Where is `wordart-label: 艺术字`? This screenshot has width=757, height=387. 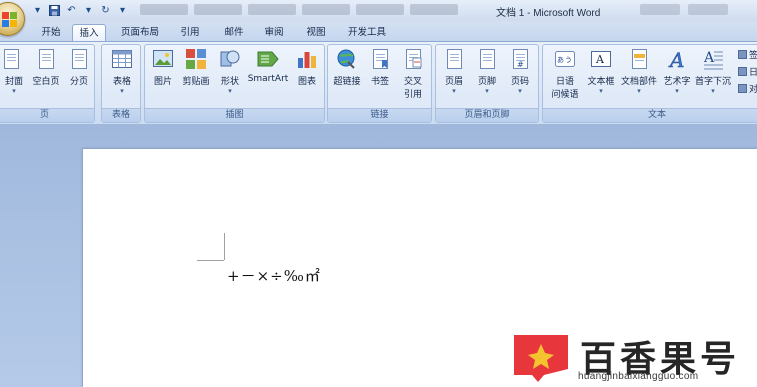 wordart-label: 艺术字 is located at coordinates (677, 82).